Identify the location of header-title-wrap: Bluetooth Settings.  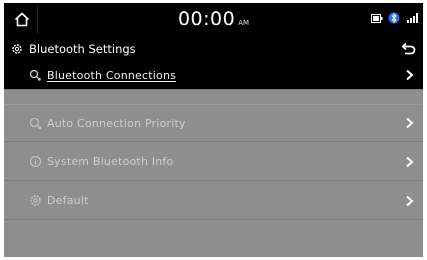
(73, 49).